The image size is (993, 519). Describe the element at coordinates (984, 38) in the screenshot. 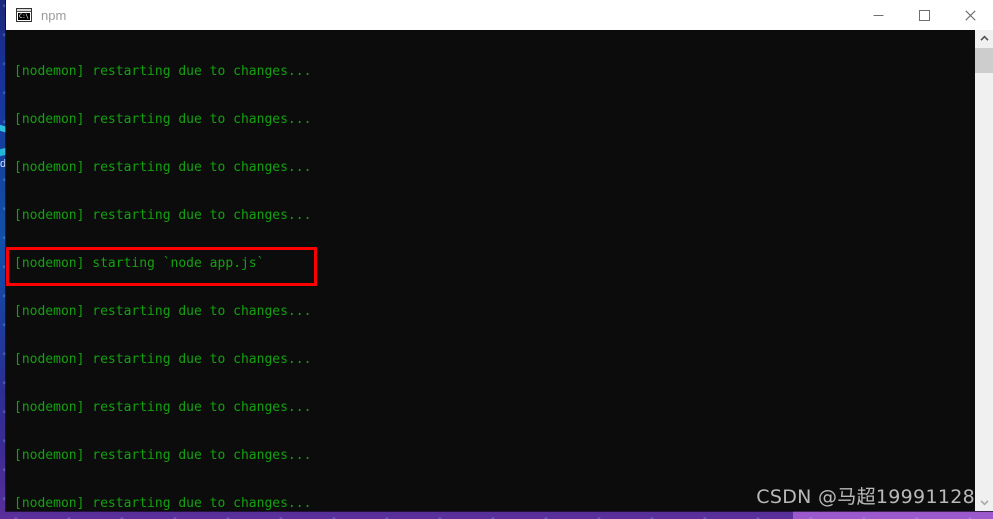

I see `scroll-up-arrow-icon` at that location.